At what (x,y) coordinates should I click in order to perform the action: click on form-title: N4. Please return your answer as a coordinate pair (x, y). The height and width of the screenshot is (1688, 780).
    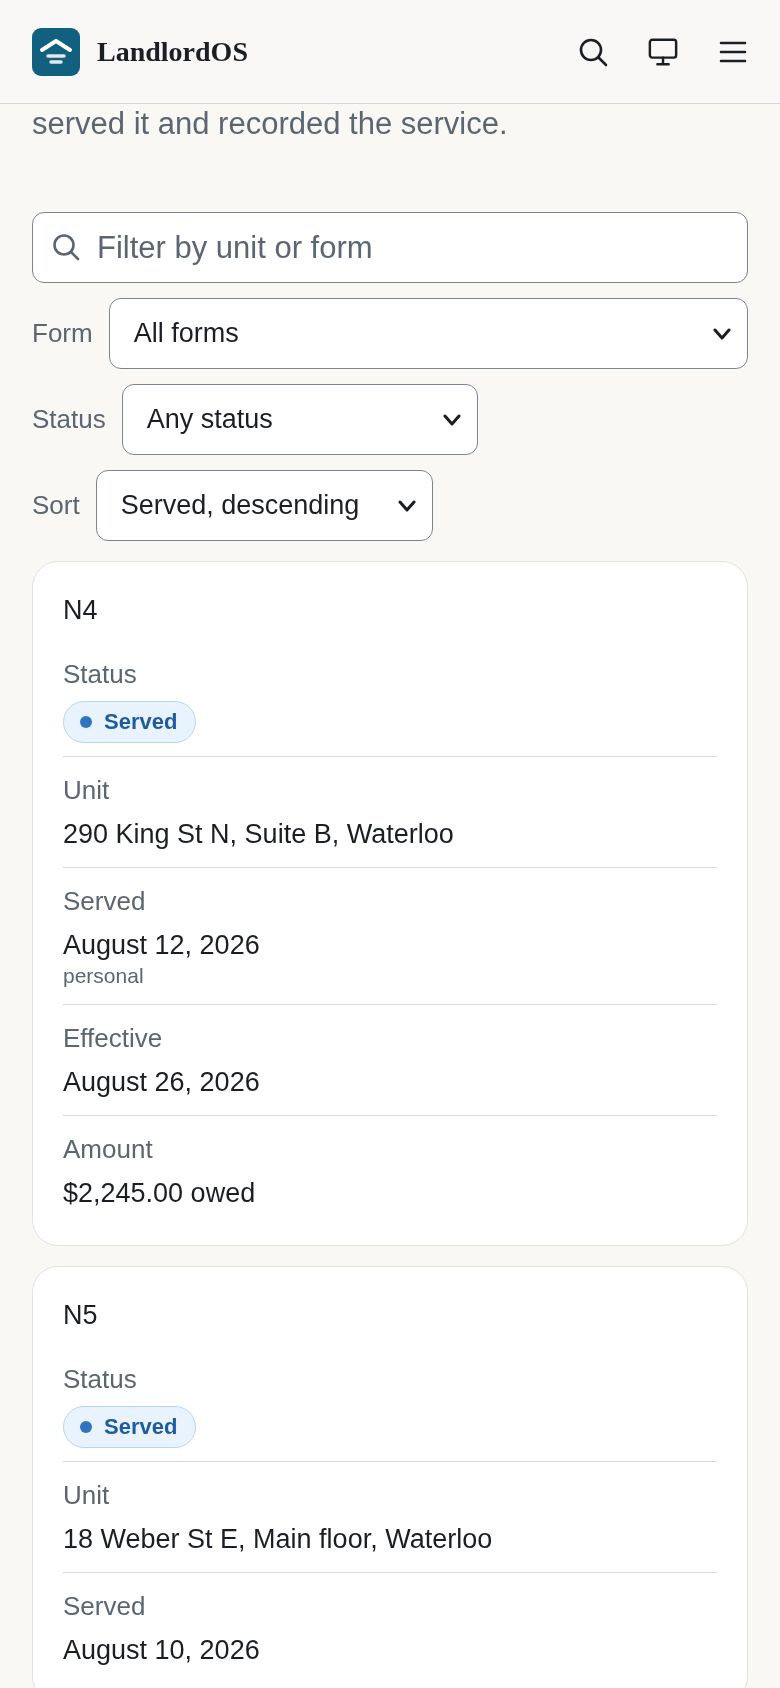
    Looking at the image, I should click on (80, 610).